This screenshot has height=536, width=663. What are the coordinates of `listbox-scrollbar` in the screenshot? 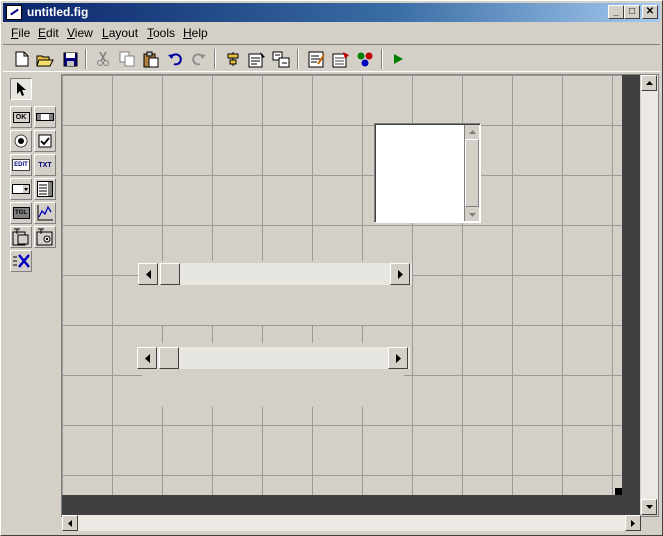 It's located at (471, 173).